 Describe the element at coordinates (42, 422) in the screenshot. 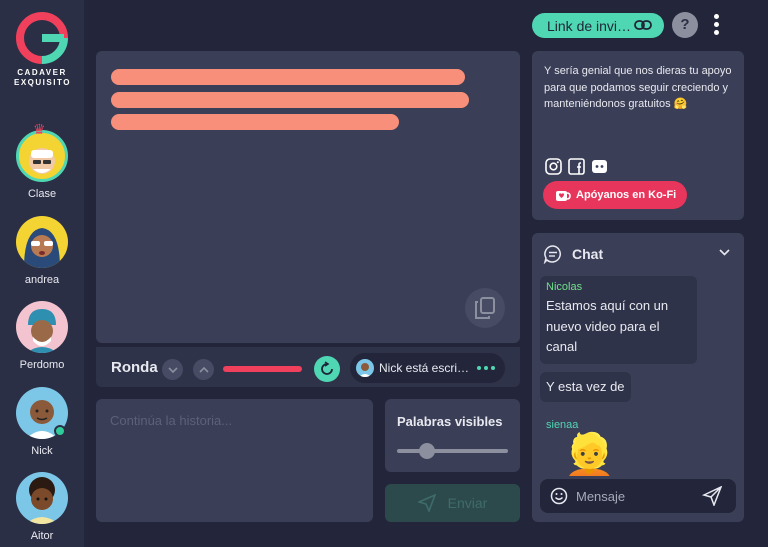

I see `player-nick: Nick` at that location.